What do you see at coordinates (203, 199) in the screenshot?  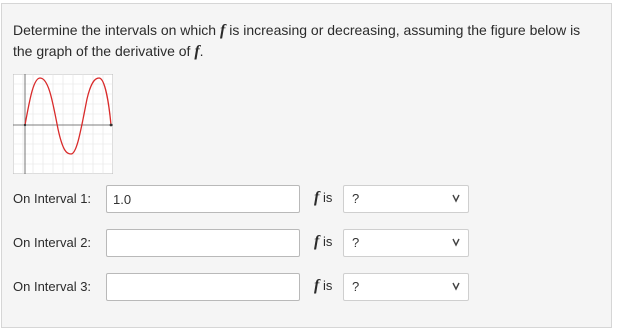 I see `interval-1-input` at bounding box center [203, 199].